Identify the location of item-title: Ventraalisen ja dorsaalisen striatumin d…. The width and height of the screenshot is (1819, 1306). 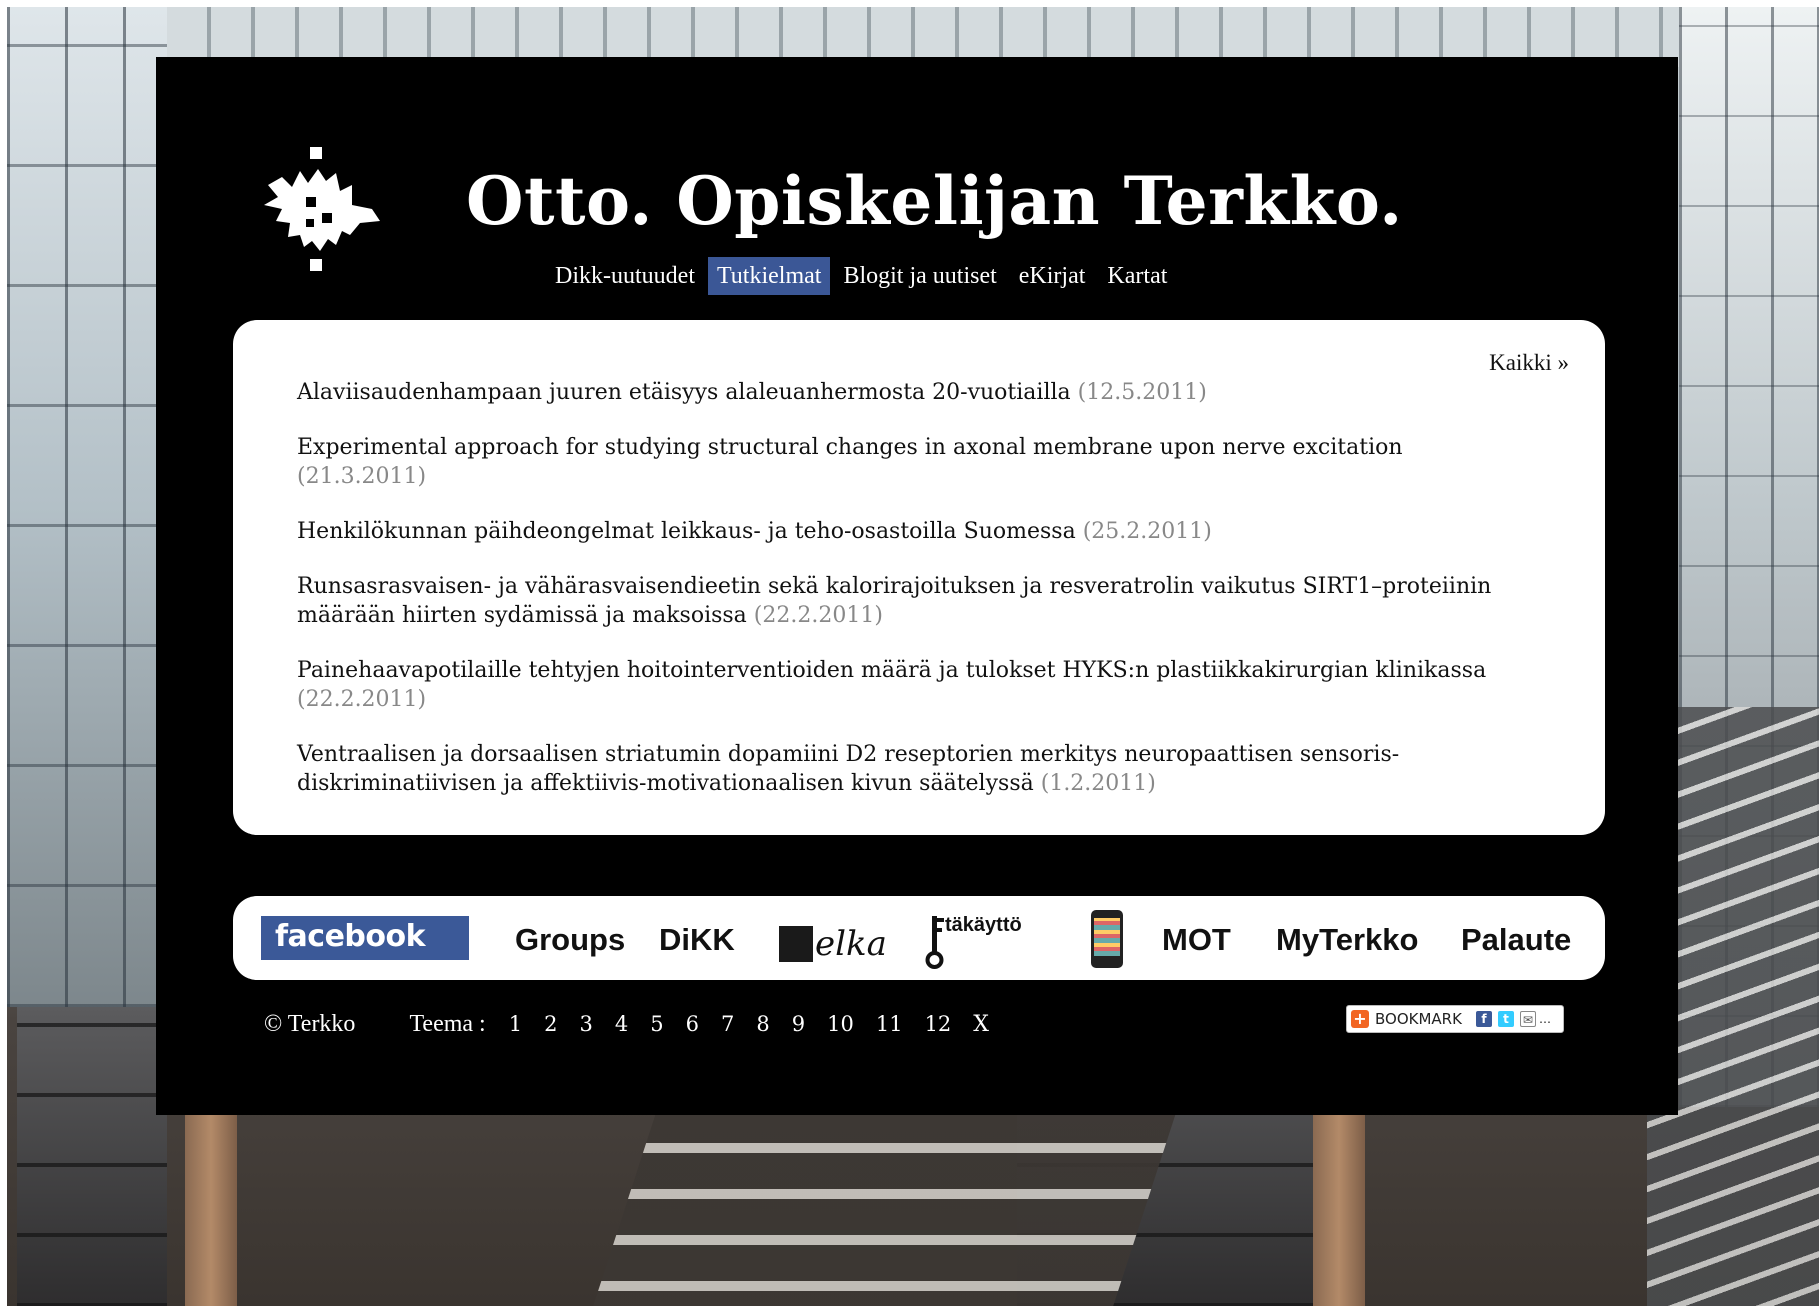
(848, 769).